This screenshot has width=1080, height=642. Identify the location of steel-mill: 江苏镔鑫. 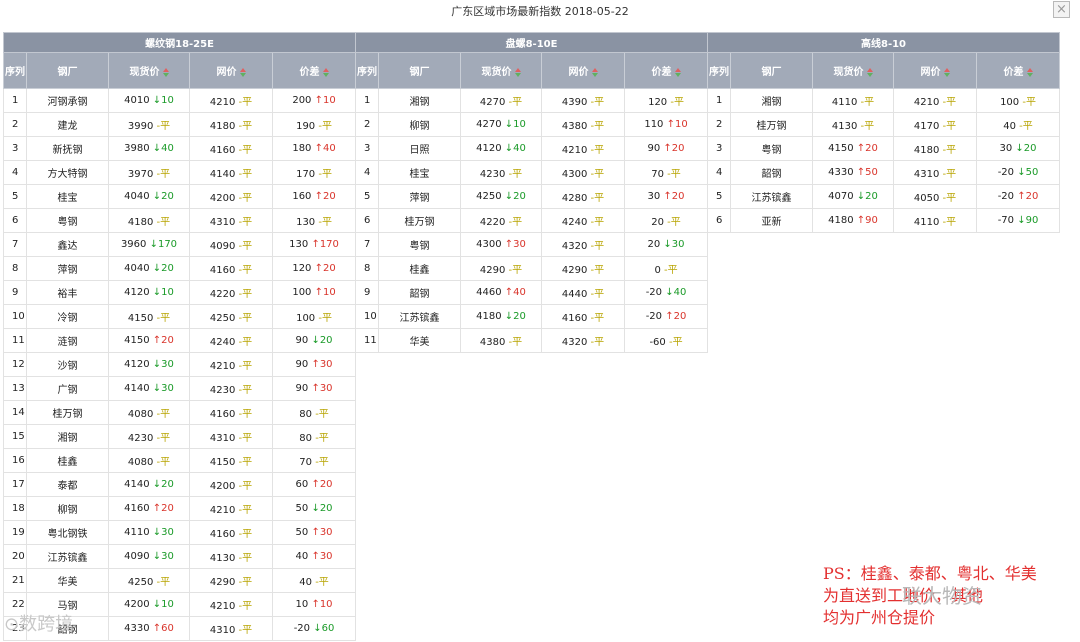
(67, 556).